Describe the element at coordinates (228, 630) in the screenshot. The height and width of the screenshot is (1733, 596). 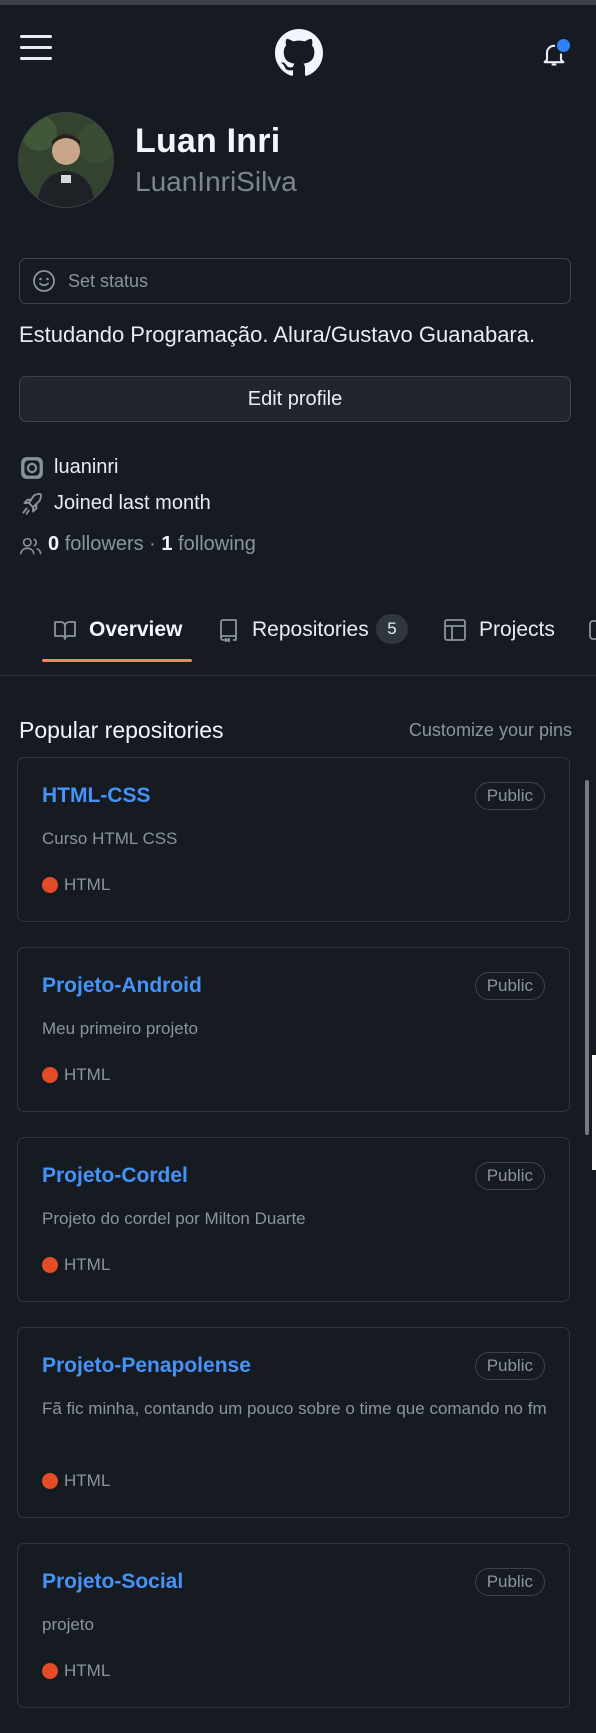
I see `repo-icon` at that location.